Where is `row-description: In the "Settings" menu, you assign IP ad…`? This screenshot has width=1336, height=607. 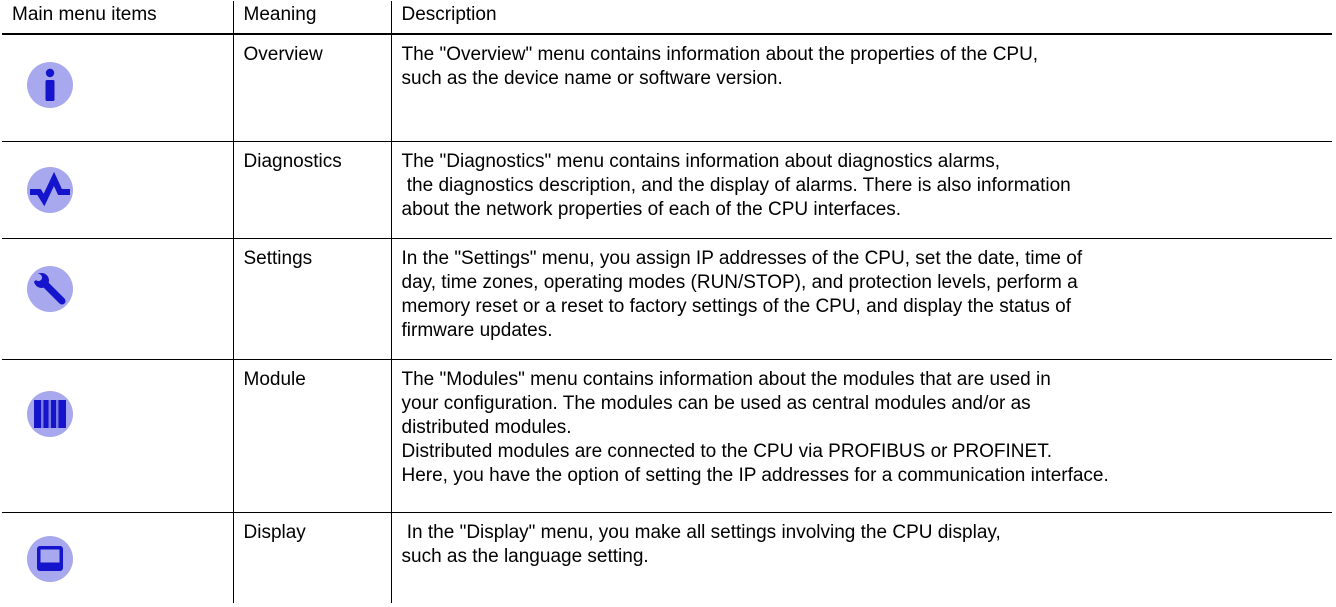
row-description: In the "Settings" menu, you assign IP ad… is located at coordinates (861, 298).